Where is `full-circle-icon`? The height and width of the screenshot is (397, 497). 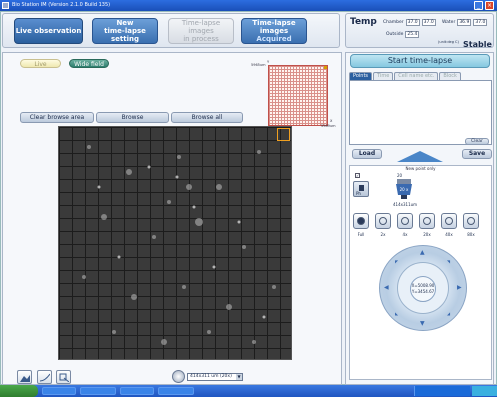
full-circle-icon is located at coordinates (361, 221).